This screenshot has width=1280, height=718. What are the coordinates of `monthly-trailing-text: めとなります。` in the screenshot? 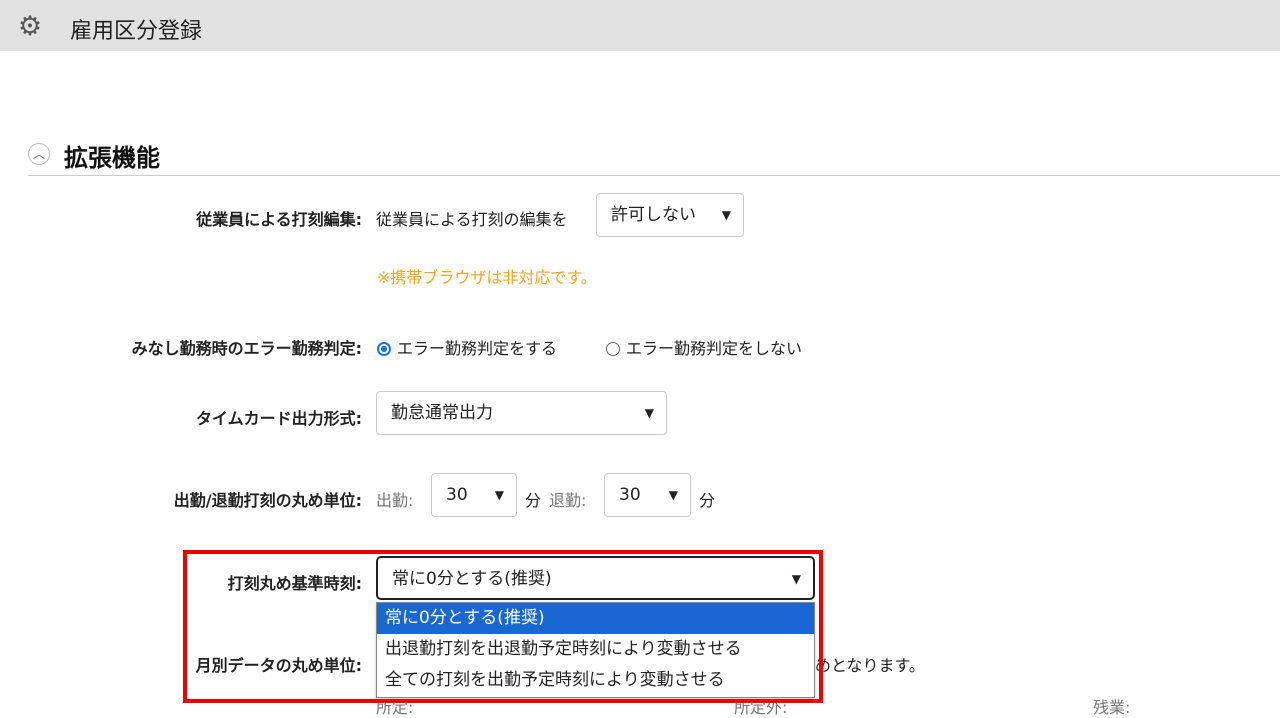 It's located at (870, 665).